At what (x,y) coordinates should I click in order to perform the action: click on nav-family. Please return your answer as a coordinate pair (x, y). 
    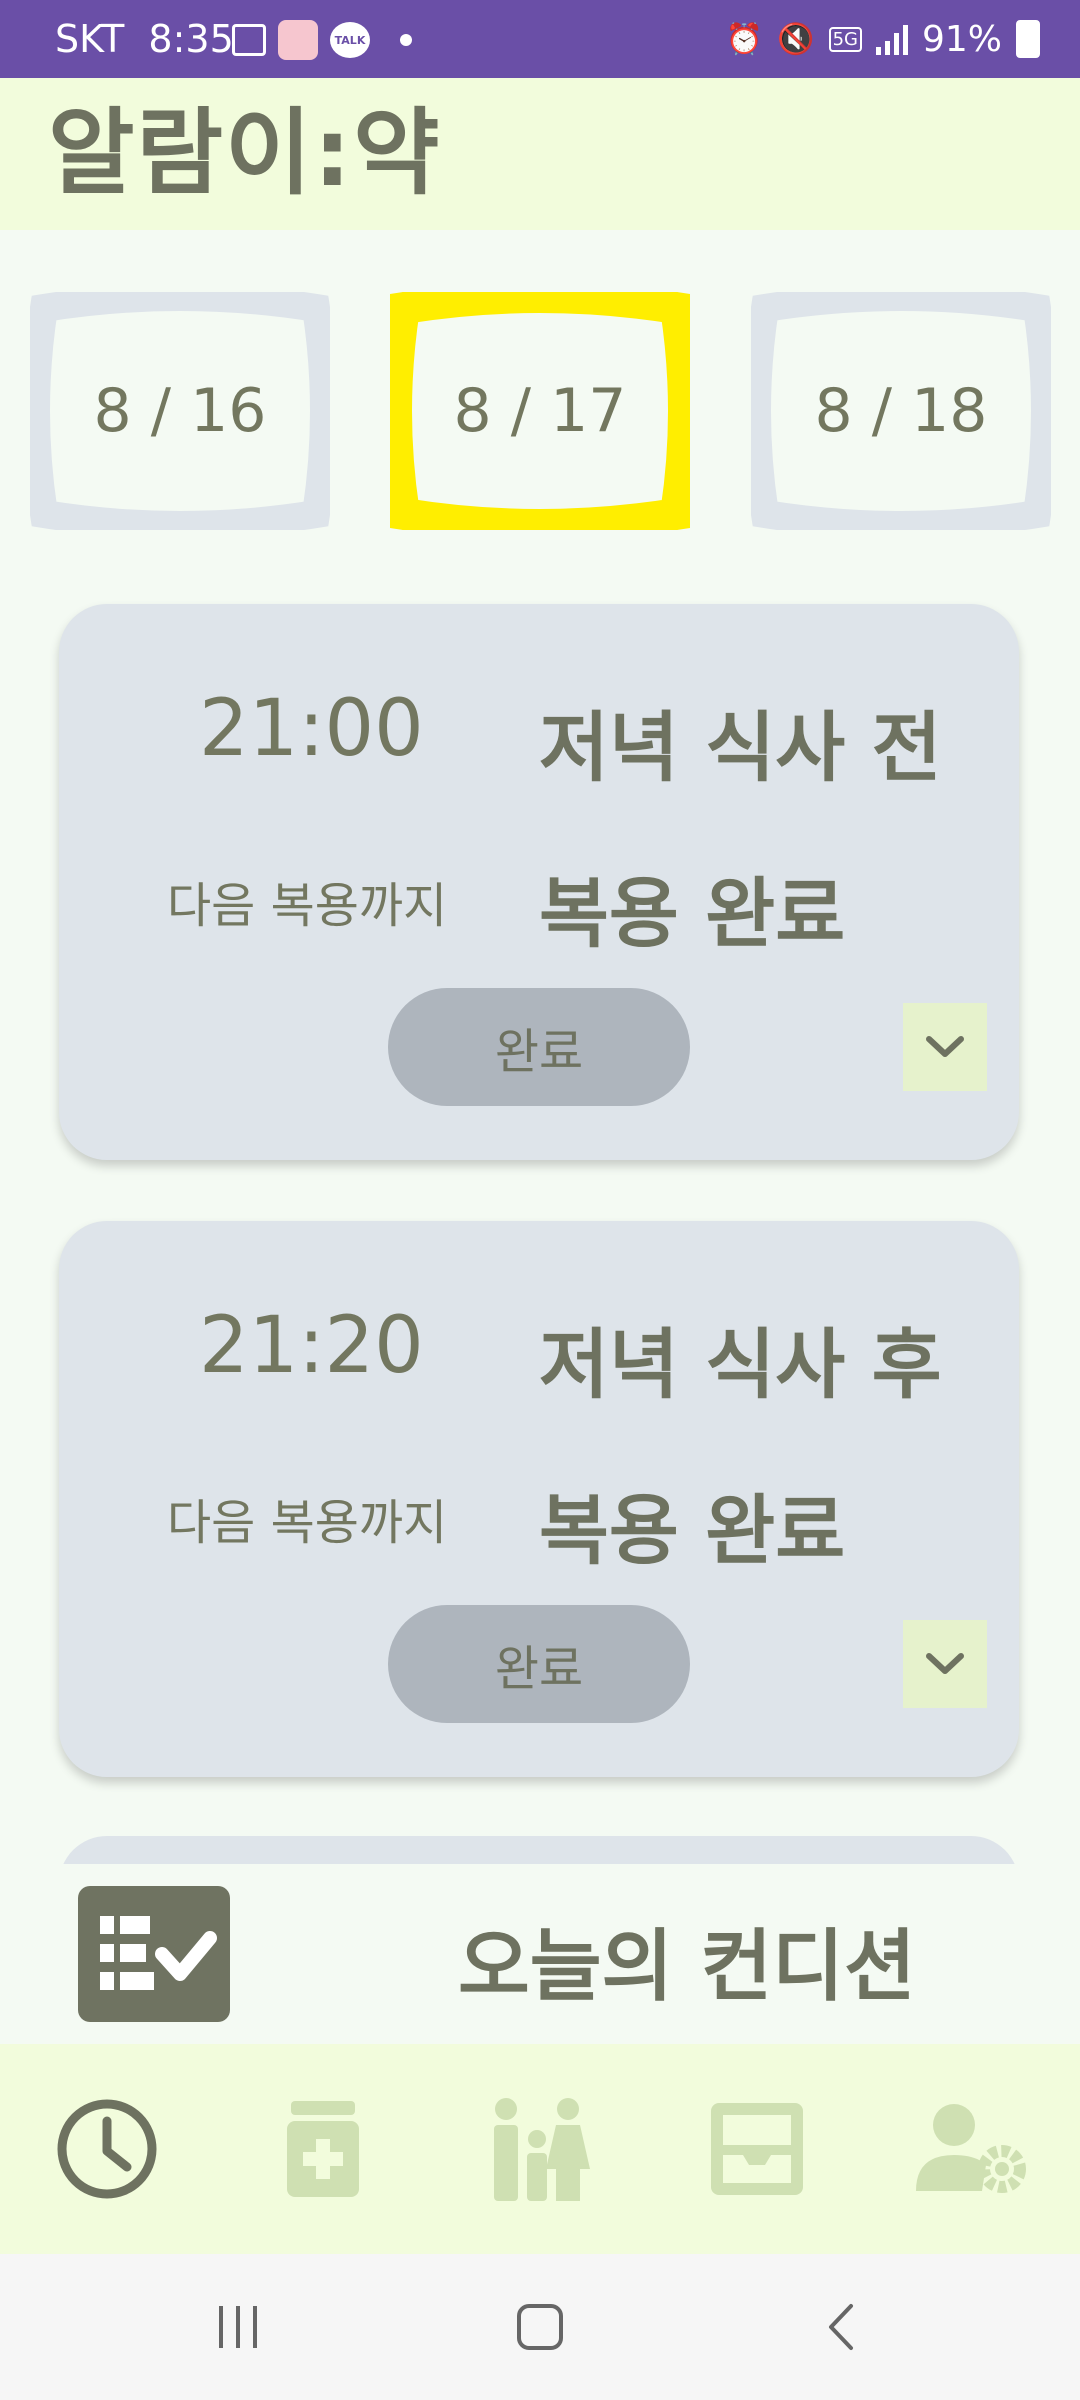
    Looking at the image, I should click on (539, 2149).